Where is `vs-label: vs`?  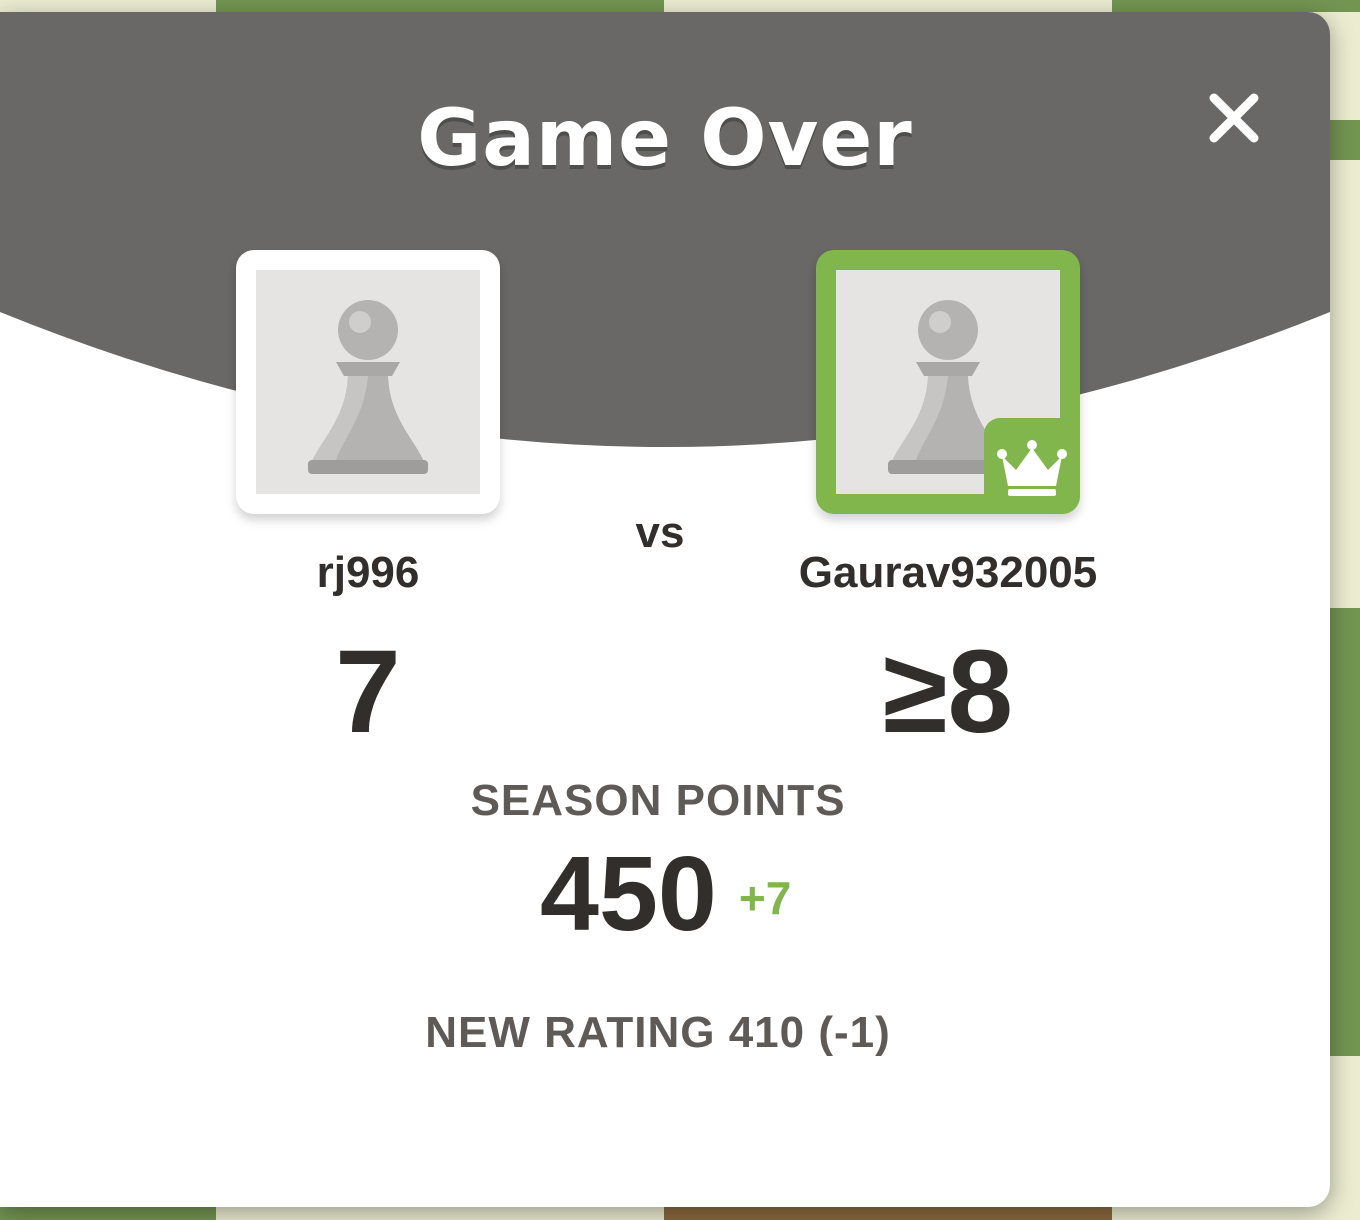
vs-label: vs is located at coordinates (660, 532).